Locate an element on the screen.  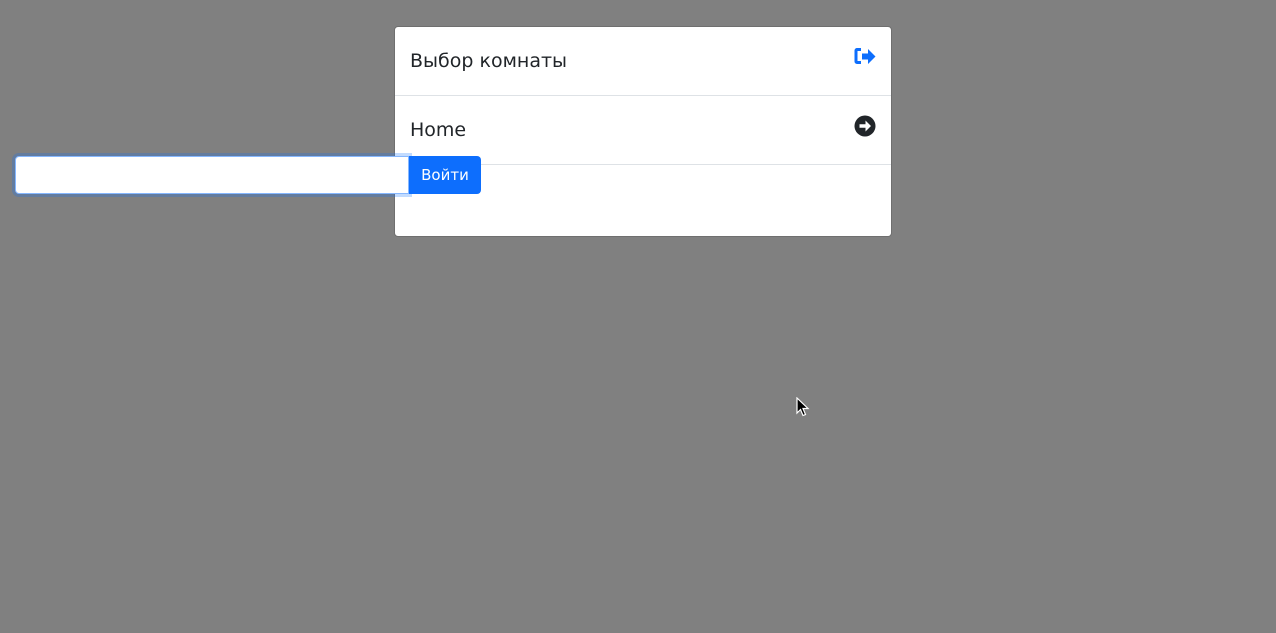
sign-out-icon is located at coordinates (864, 56).